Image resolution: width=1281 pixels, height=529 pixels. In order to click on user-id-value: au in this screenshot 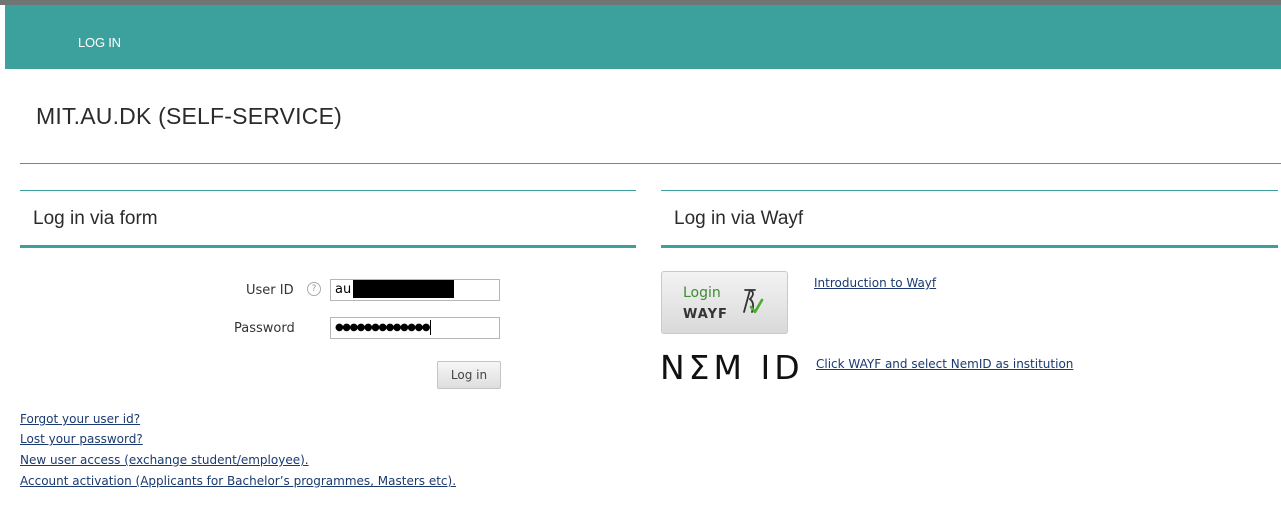, I will do `click(343, 289)`.